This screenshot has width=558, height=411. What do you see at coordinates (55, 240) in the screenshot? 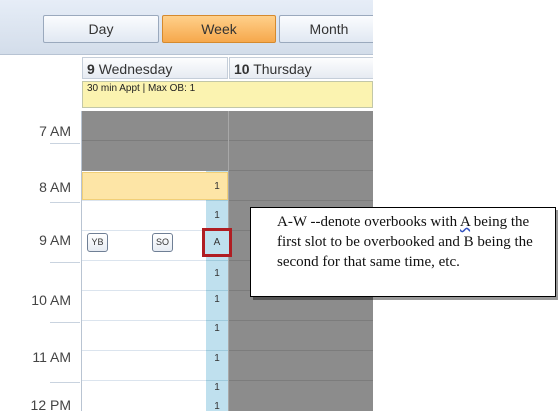
I see `time-label-9am: 9 AM` at bounding box center [55, 240].